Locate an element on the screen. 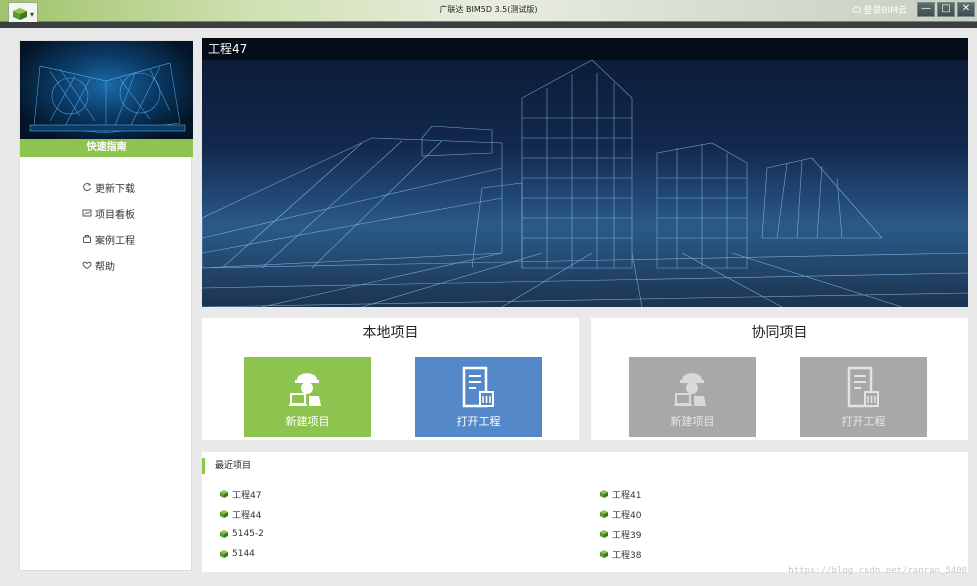 The height and width of the screenshot is (586, 977). local-open-project-button: 打开工程 is located at coordinates (478, 397).